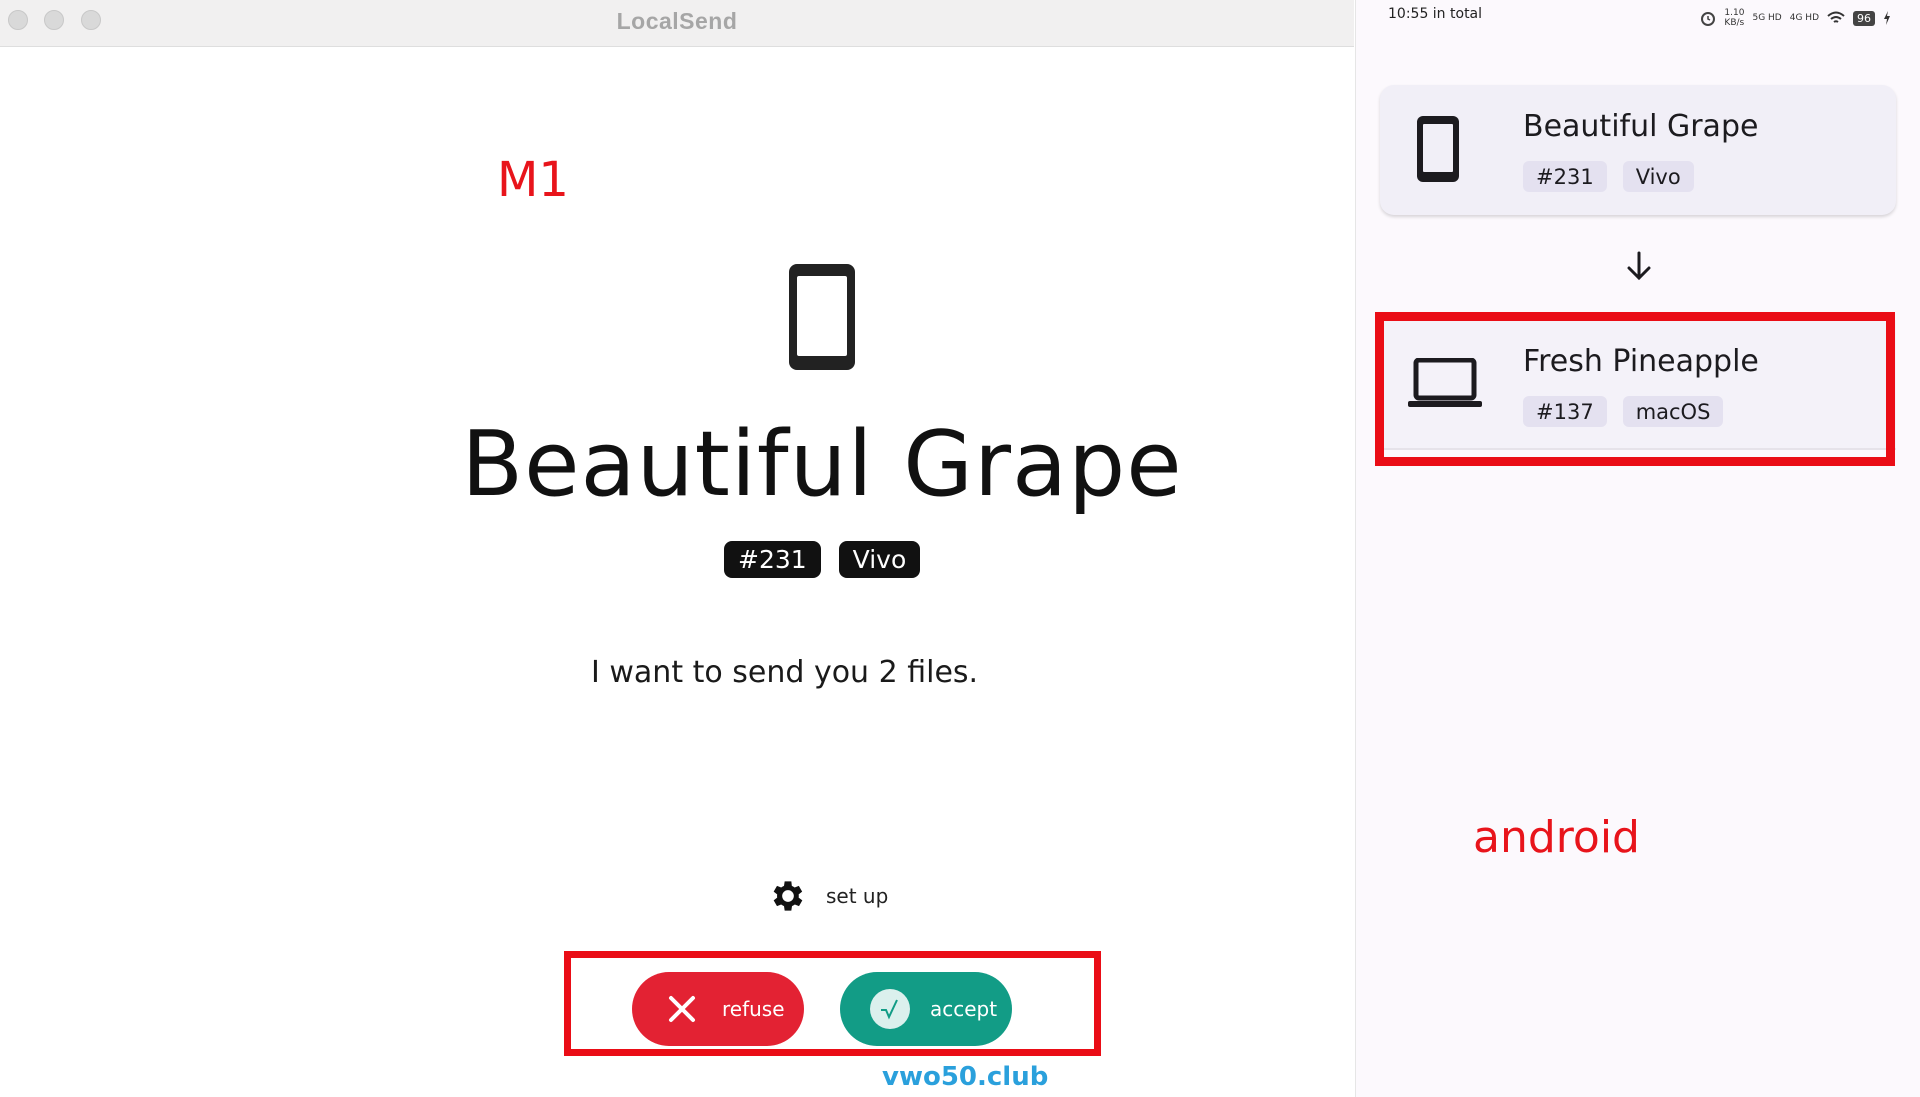  I want to click on close-icon, so click(682, 1009).